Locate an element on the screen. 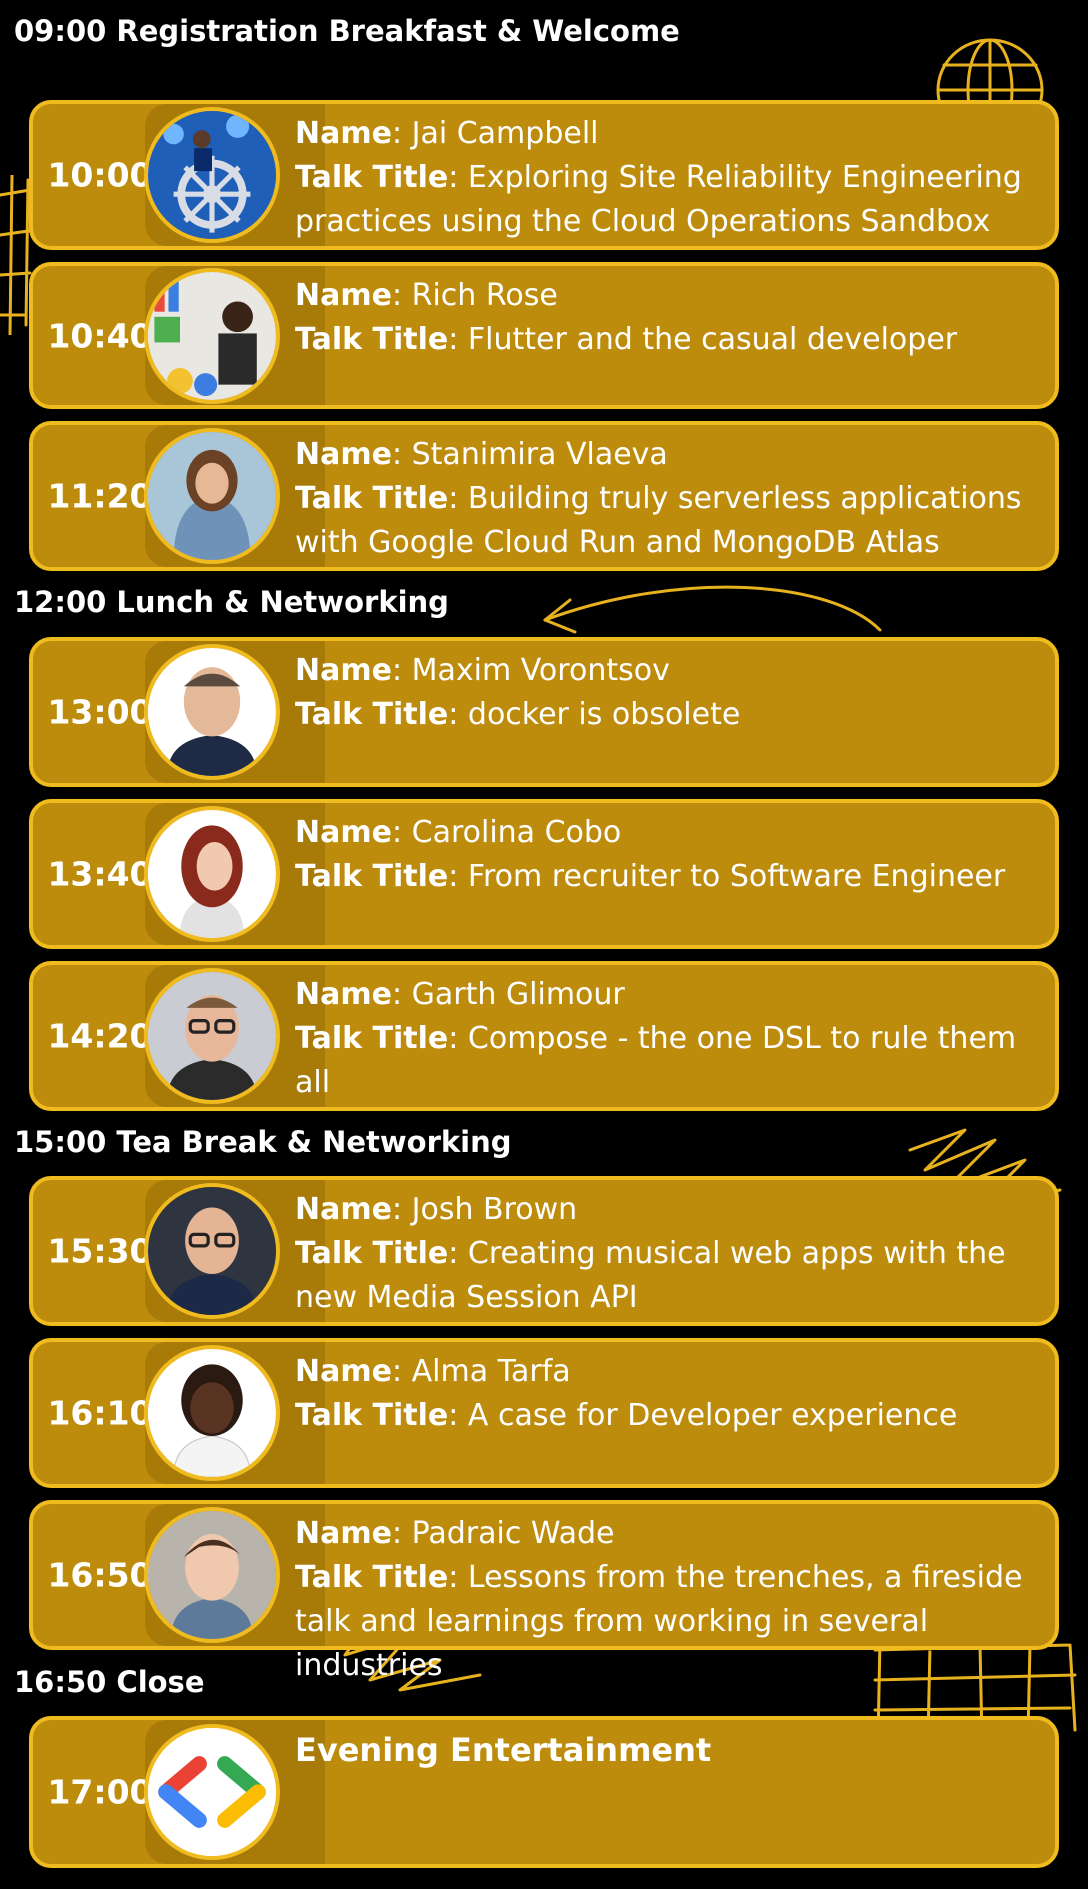  talk-time: 14:20 is located at coordinates (100, 1036).